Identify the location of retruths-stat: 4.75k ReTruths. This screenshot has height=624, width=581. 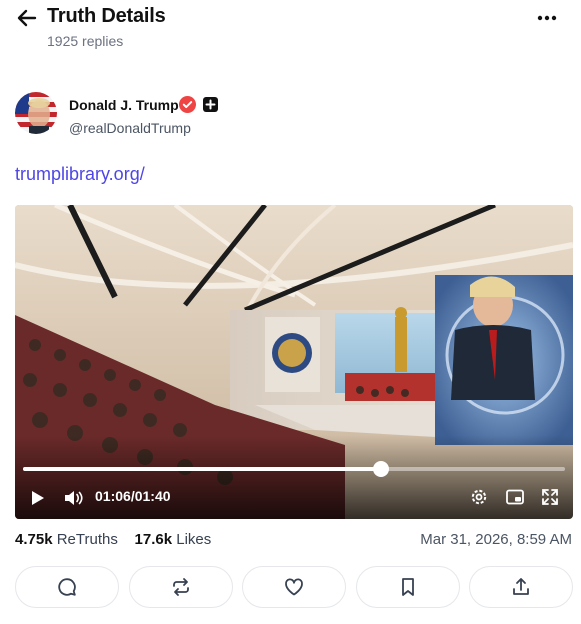
(66, 539).